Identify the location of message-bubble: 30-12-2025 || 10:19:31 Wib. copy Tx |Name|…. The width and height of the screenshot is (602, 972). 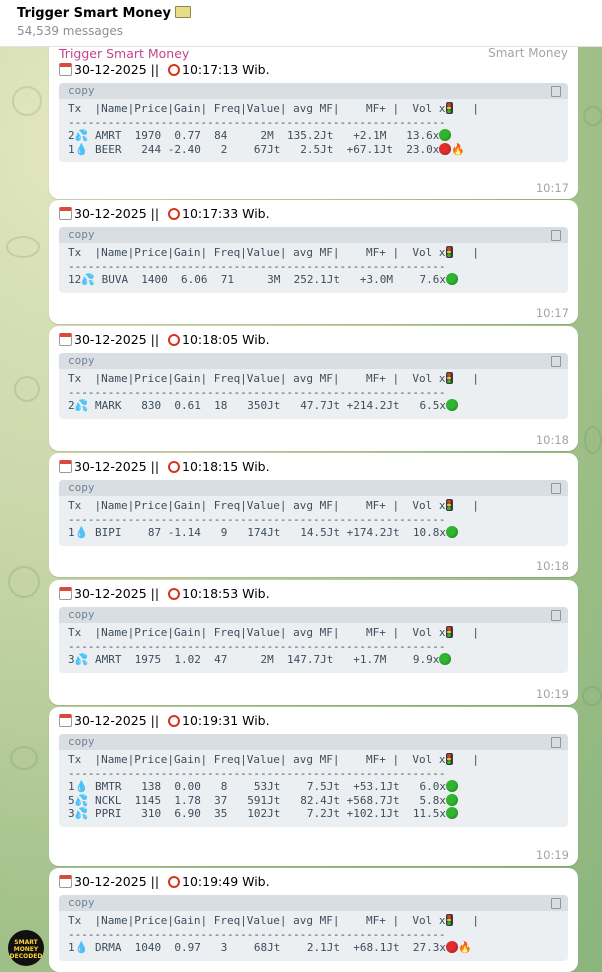
(313, 786).